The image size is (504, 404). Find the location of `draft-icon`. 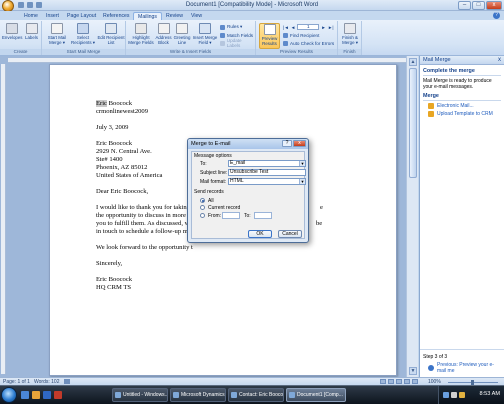

draft-icon is located at coordinates (415, 381).